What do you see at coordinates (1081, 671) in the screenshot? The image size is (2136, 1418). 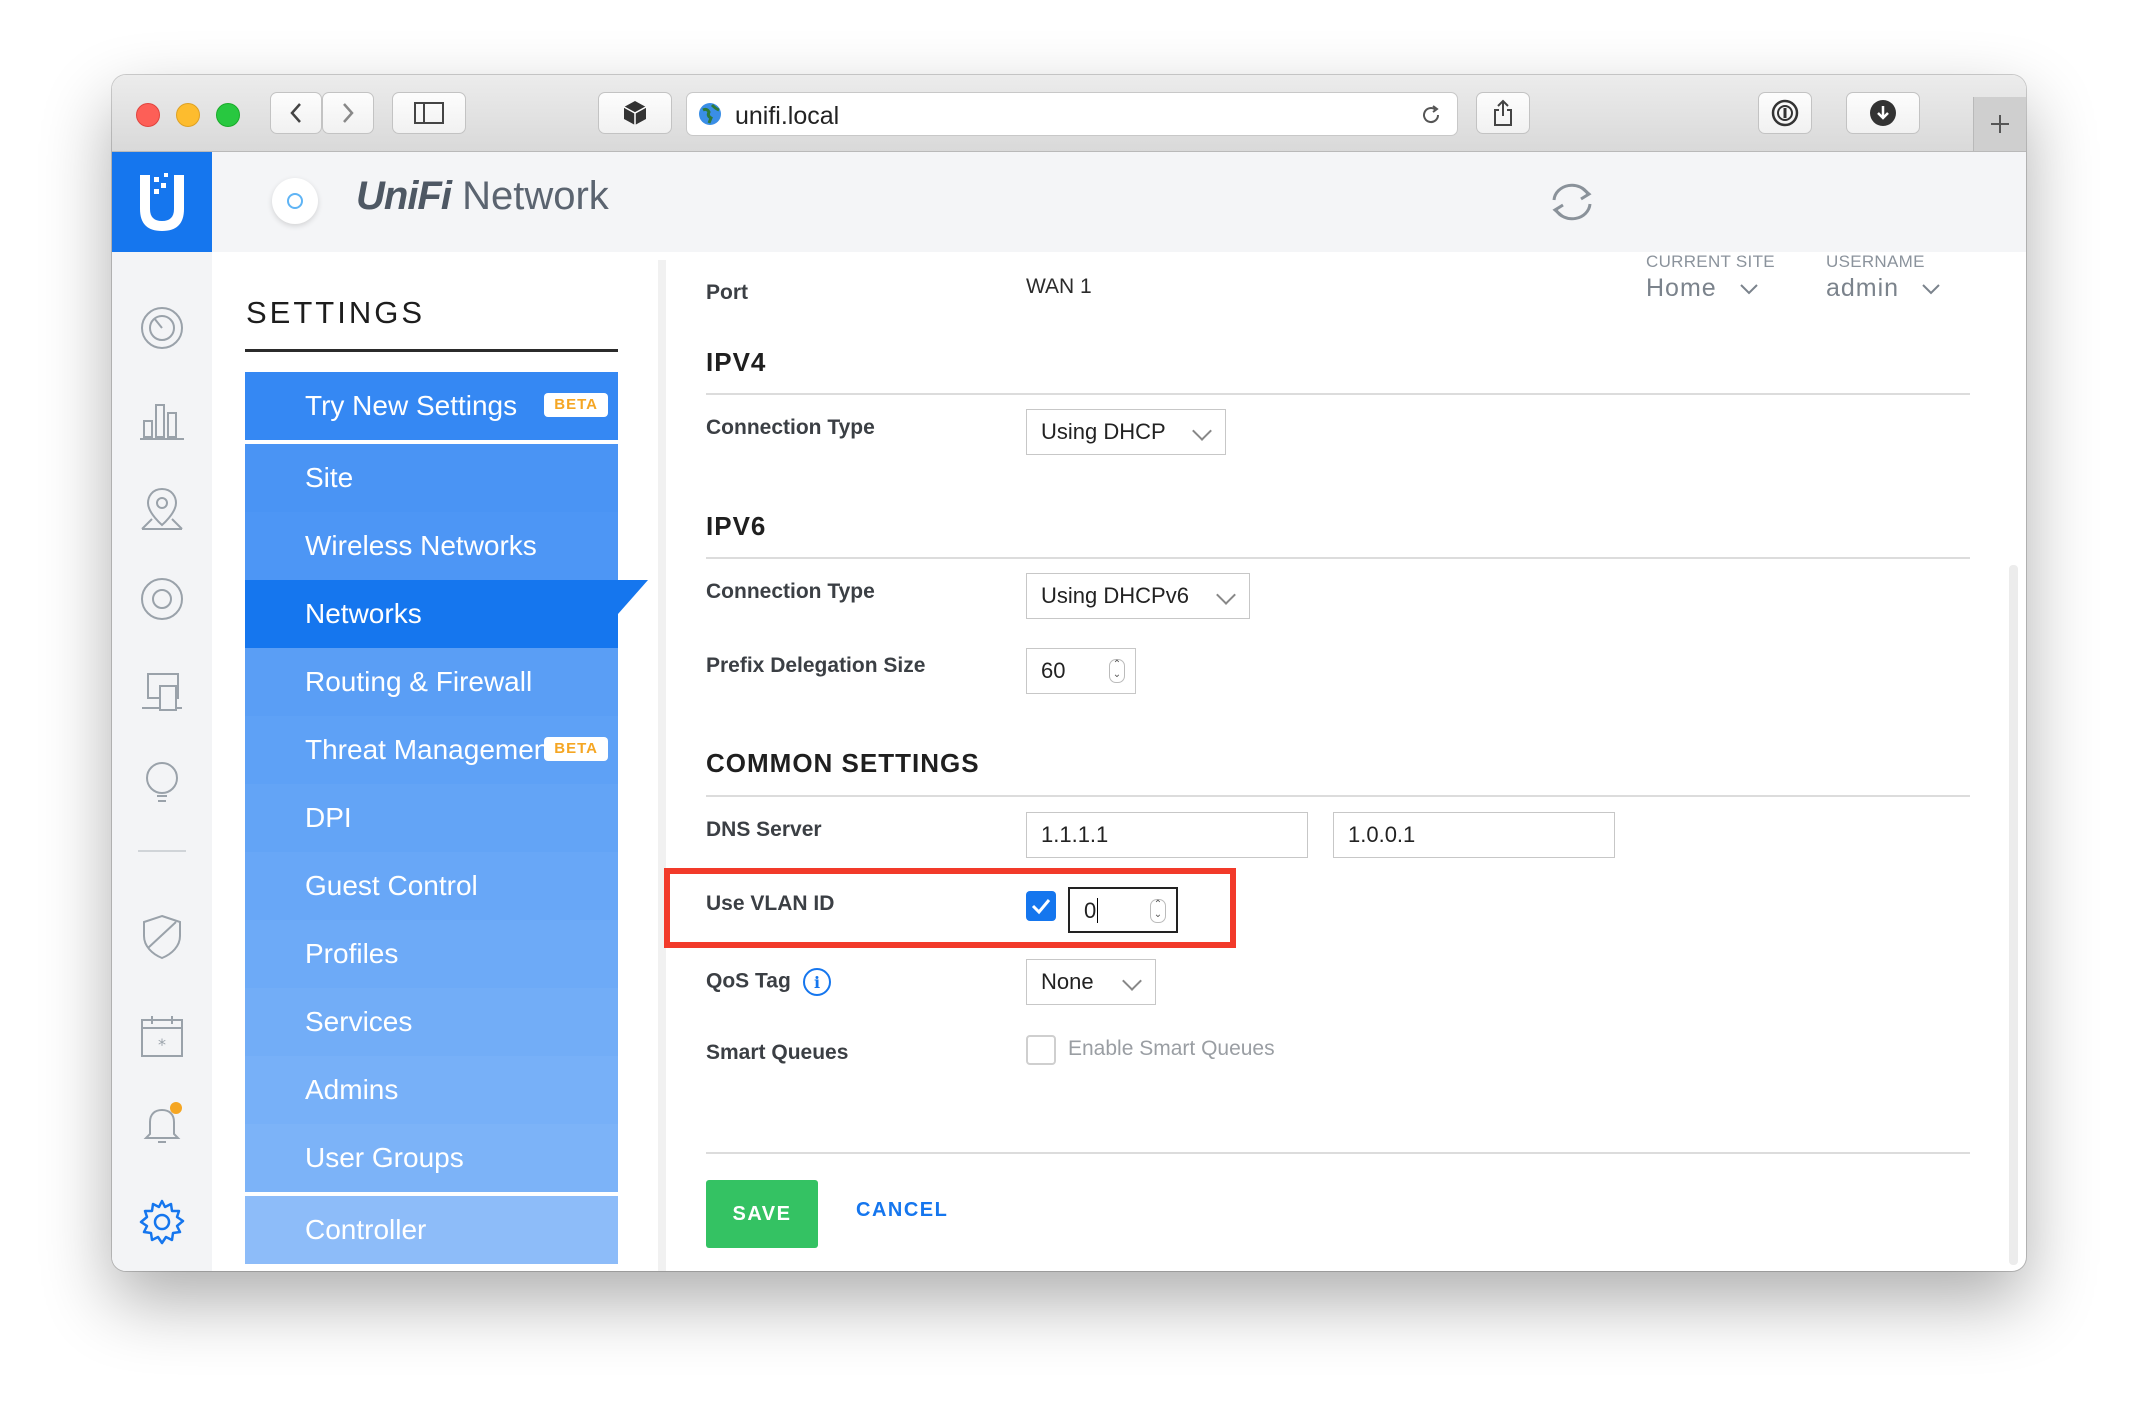 I see `prefix-delegation-size-input: 60 ⌃ ⌄` at bounding box center [1081, 671].